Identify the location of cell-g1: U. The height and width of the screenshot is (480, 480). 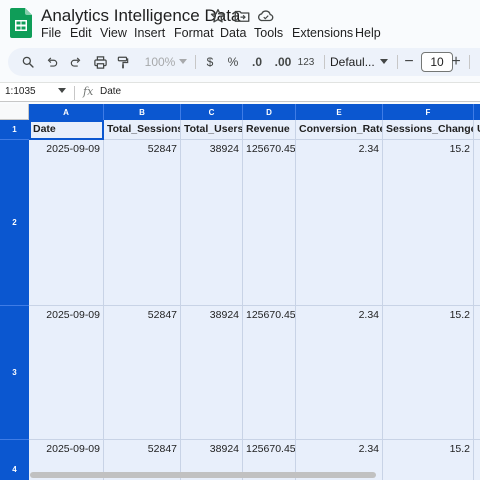
(477, 130).